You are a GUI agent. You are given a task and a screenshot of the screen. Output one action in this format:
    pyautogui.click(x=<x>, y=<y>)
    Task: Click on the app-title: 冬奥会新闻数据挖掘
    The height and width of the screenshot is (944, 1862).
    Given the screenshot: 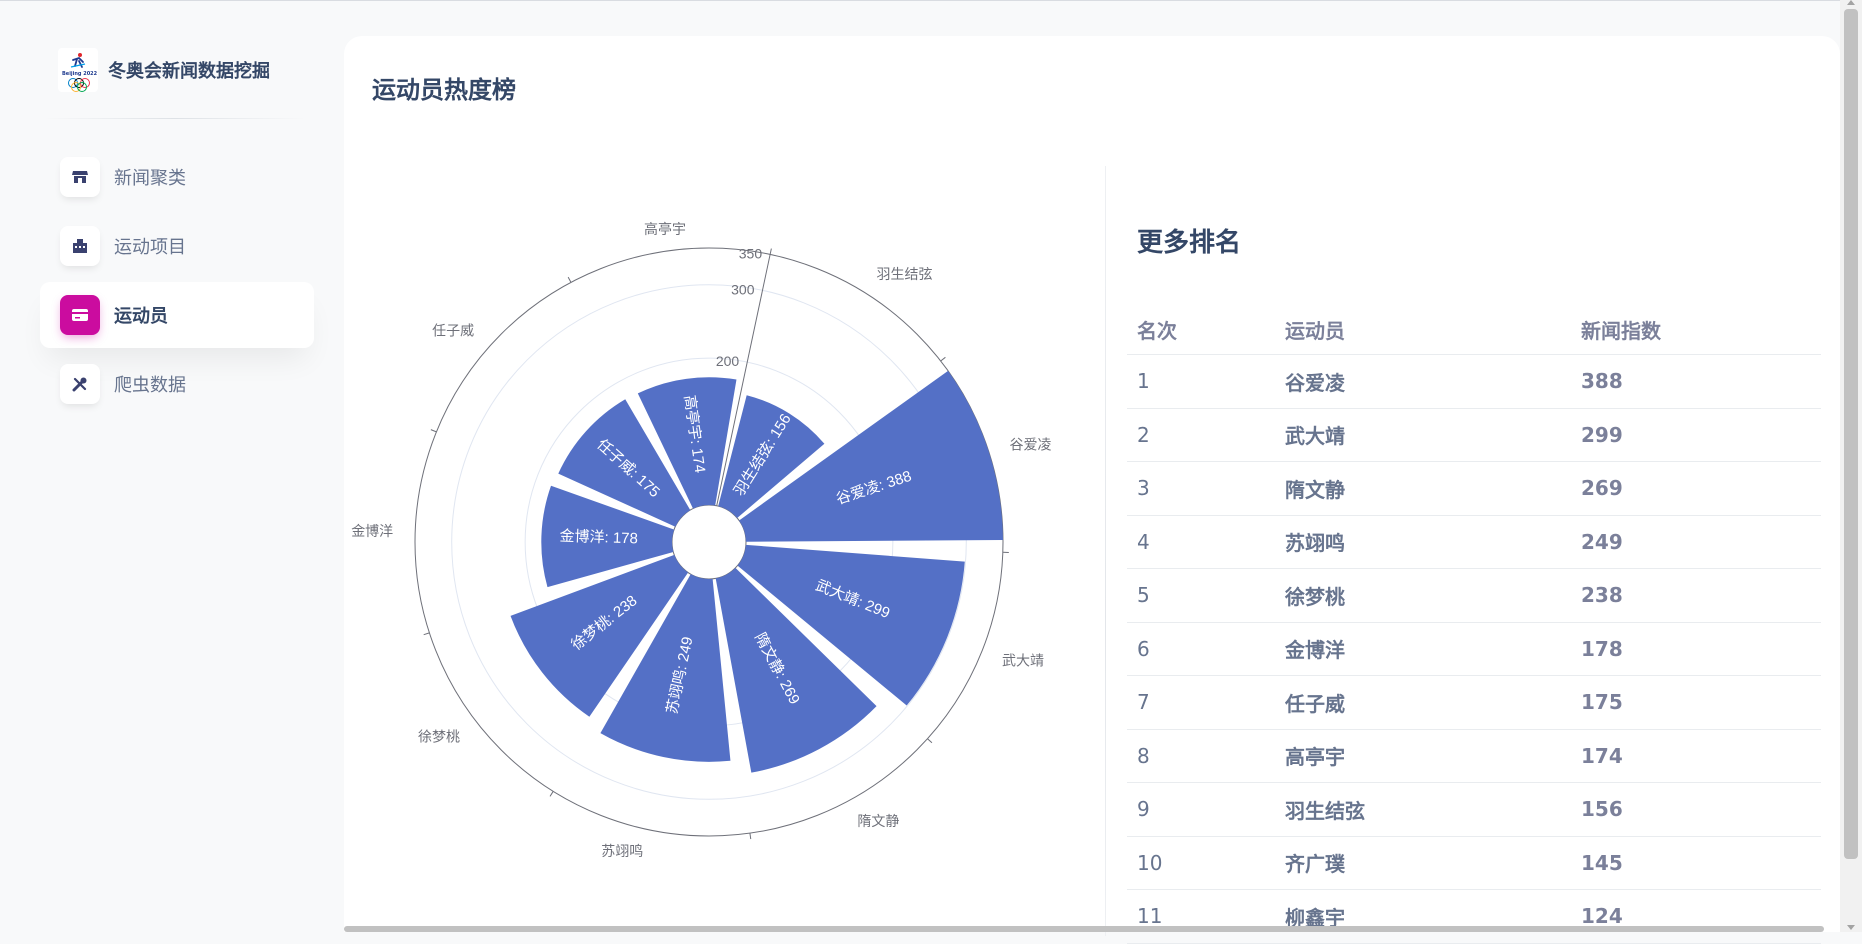 What is the action you would take?
    pyautogui.click(x=189, y=70)
    